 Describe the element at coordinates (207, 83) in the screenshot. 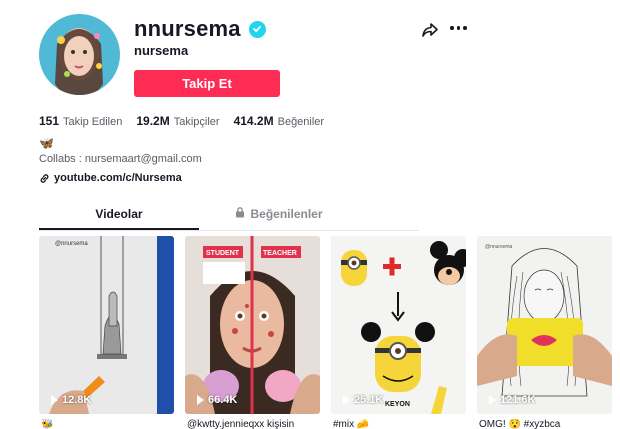

I see `follow-button: Takip Et` at that location.